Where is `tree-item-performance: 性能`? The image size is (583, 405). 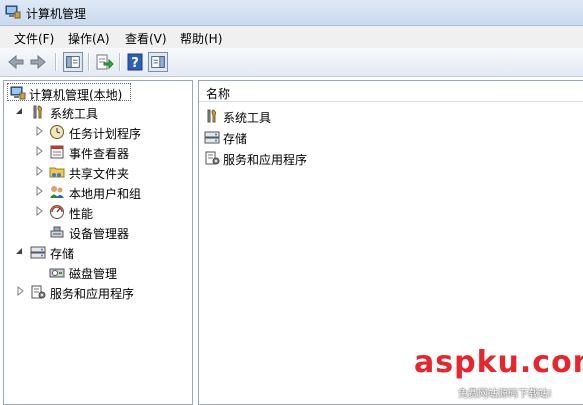 tree-item-performance: 性能 is located at coordinates (94, 212).